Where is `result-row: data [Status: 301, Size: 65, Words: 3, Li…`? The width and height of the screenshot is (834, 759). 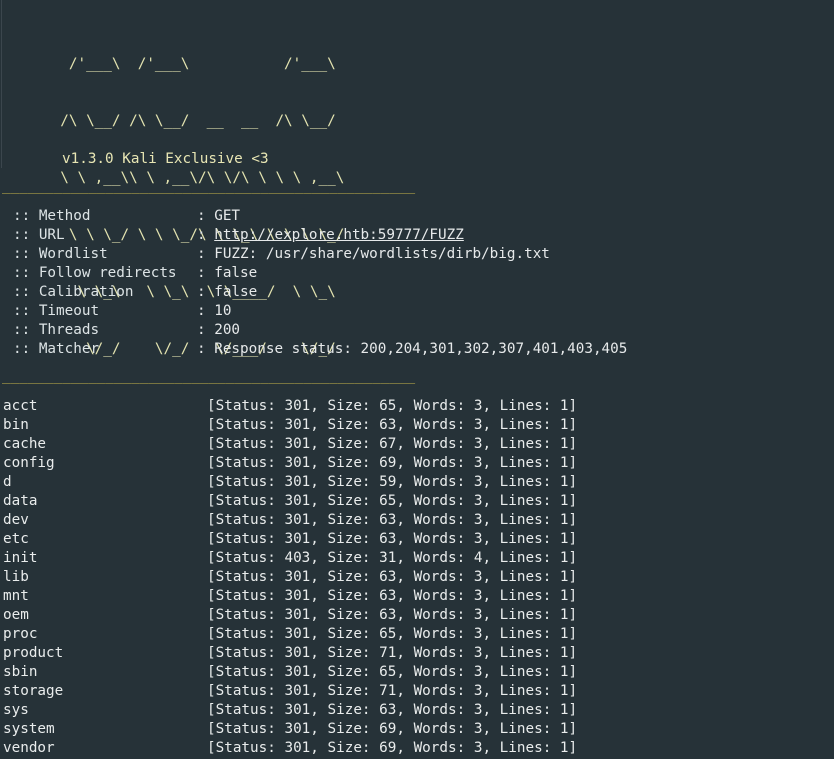
result-row: data [Status: 301, Size: 65, Words: 3, Li… is located at coordinates (290, 501).